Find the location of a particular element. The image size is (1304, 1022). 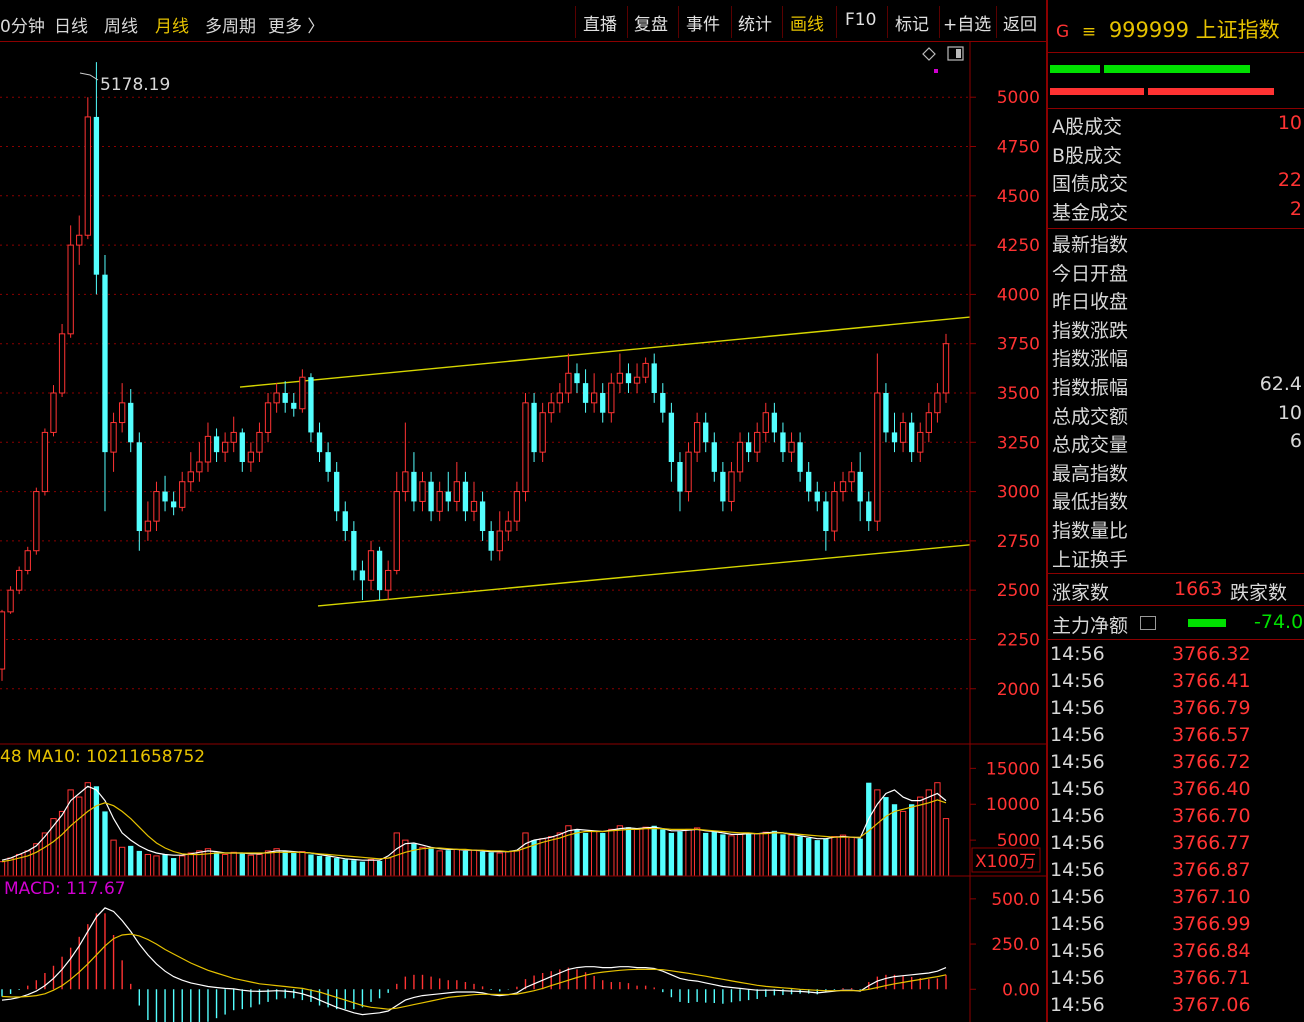

turnover-value: 22 is located at coordinates (1289, 180).